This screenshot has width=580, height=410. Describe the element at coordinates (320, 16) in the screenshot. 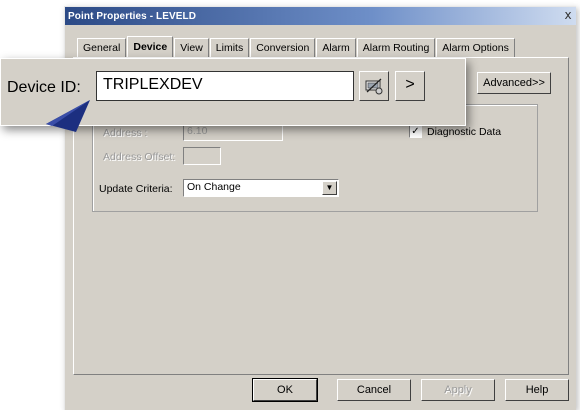

I see `title-bar: Point Properties - LEVELD x` at that location.